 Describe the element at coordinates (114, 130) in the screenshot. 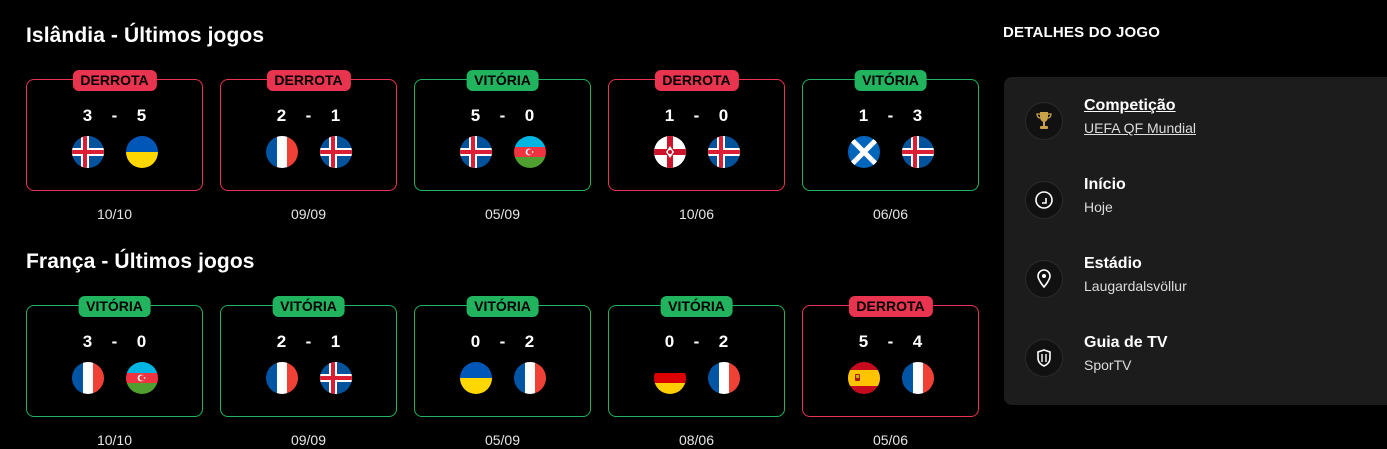

I see `match-card: DERROTA 3-5` at that location.